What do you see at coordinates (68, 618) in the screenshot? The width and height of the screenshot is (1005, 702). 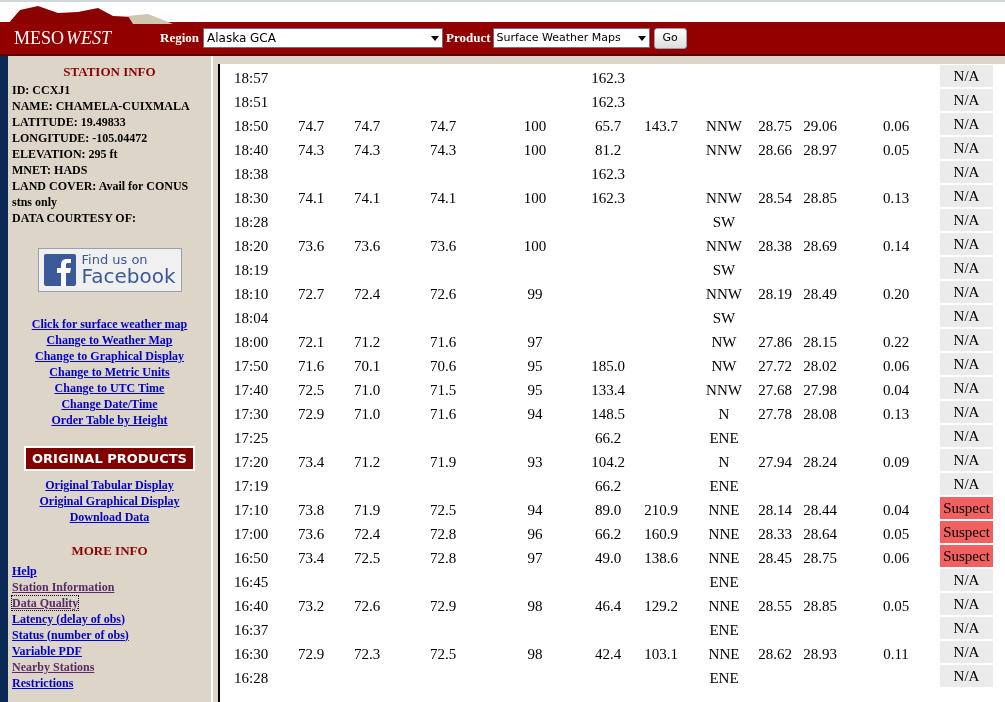 I see `sidebar-link: Latency (delay of obs)` at bounding box center [68, 618].